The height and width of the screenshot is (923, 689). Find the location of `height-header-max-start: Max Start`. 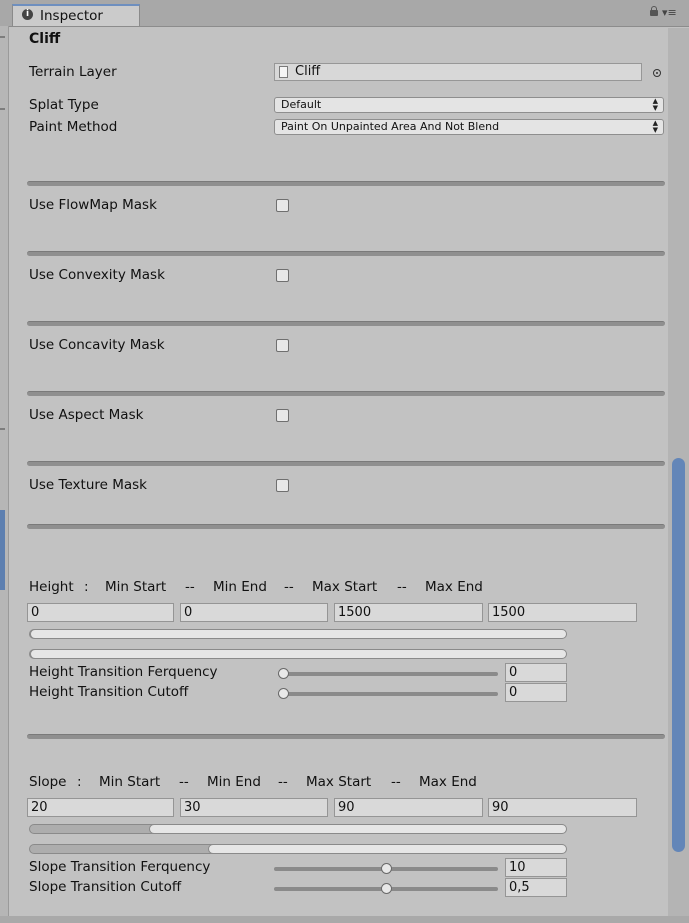

height-header-max-start: Max Start is located at coordinates (345, 587).